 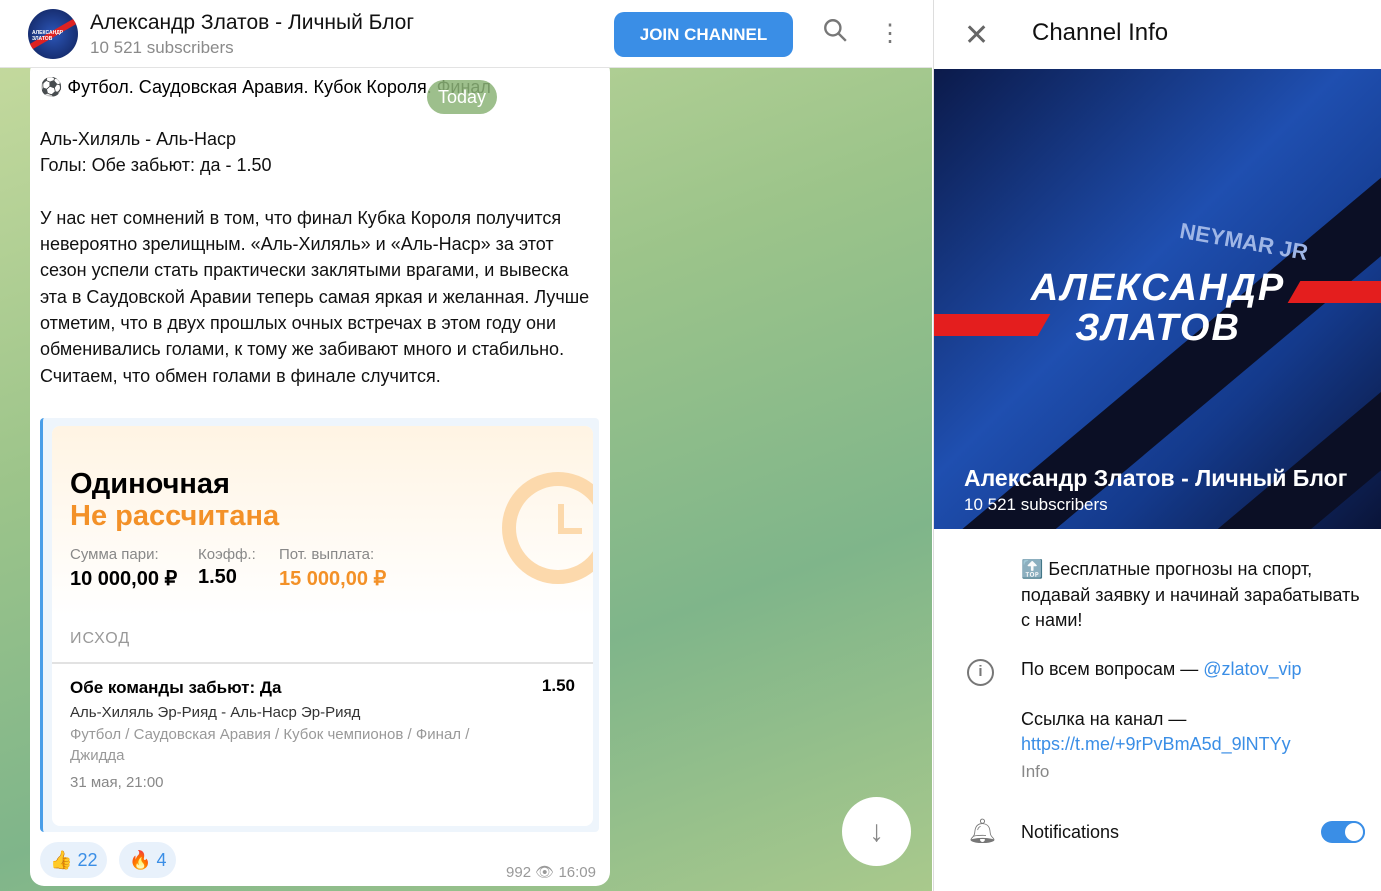 What do you see at coordinates (1100, 32) in the screenshot?
I see `panel-title: Channel Info` at bounding box center [1100, 32].